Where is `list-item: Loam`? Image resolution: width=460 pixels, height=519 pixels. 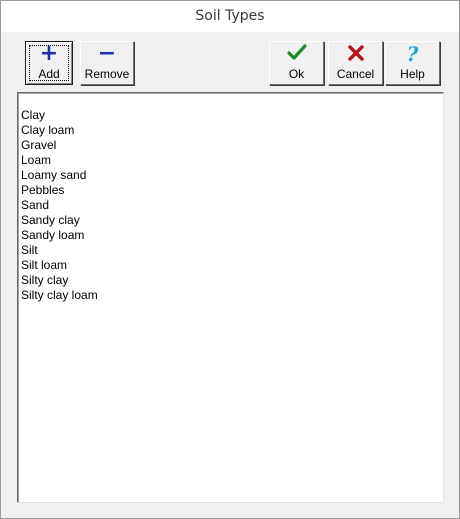
list-item: Loam is located at coordinates (59, 160).